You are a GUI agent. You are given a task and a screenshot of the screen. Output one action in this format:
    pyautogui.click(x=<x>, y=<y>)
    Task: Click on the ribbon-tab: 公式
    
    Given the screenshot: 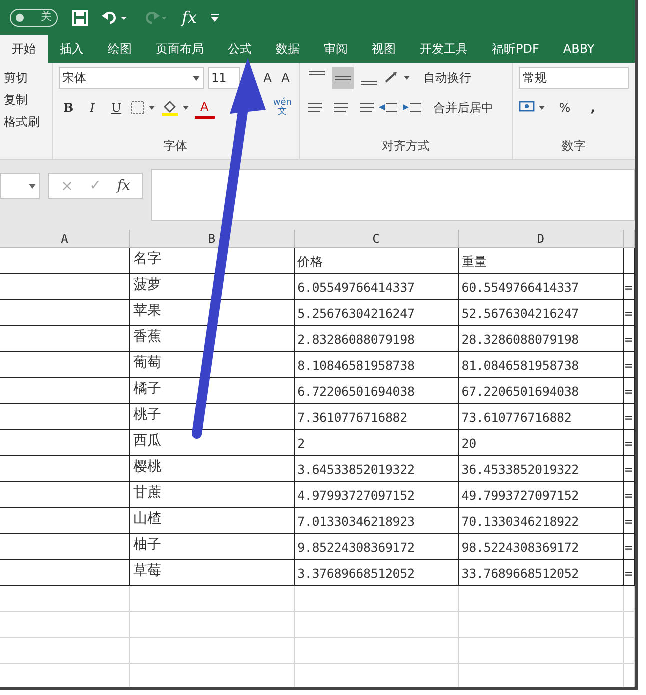 What is the action you would take?
    pyautogui.click(x=240, y=49)
    